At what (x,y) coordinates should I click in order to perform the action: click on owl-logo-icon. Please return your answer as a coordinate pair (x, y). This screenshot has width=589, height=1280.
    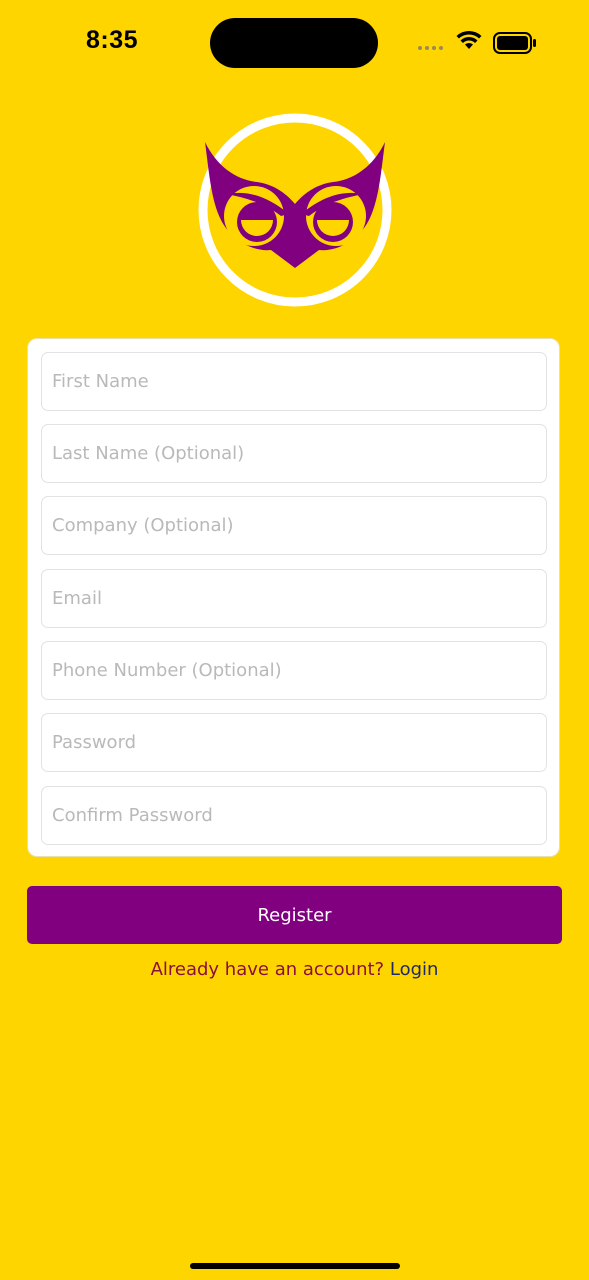
    Looking at the image, I should click on (295, 210).